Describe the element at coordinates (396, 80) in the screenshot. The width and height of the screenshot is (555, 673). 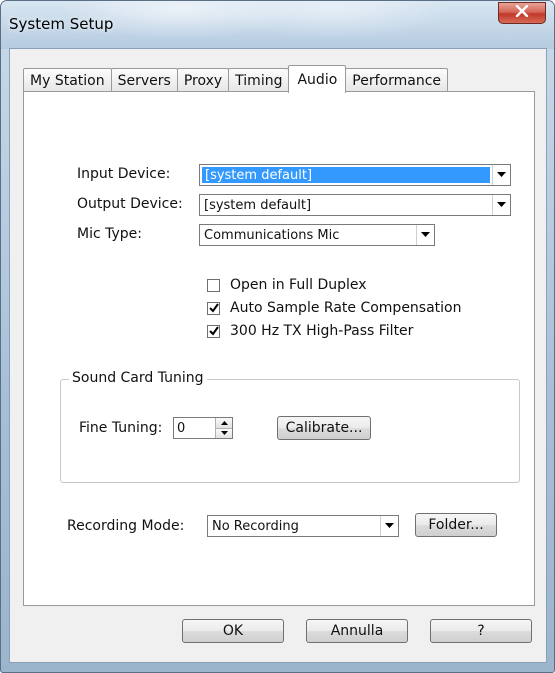
I see `tab-performance: Performance` at that location.